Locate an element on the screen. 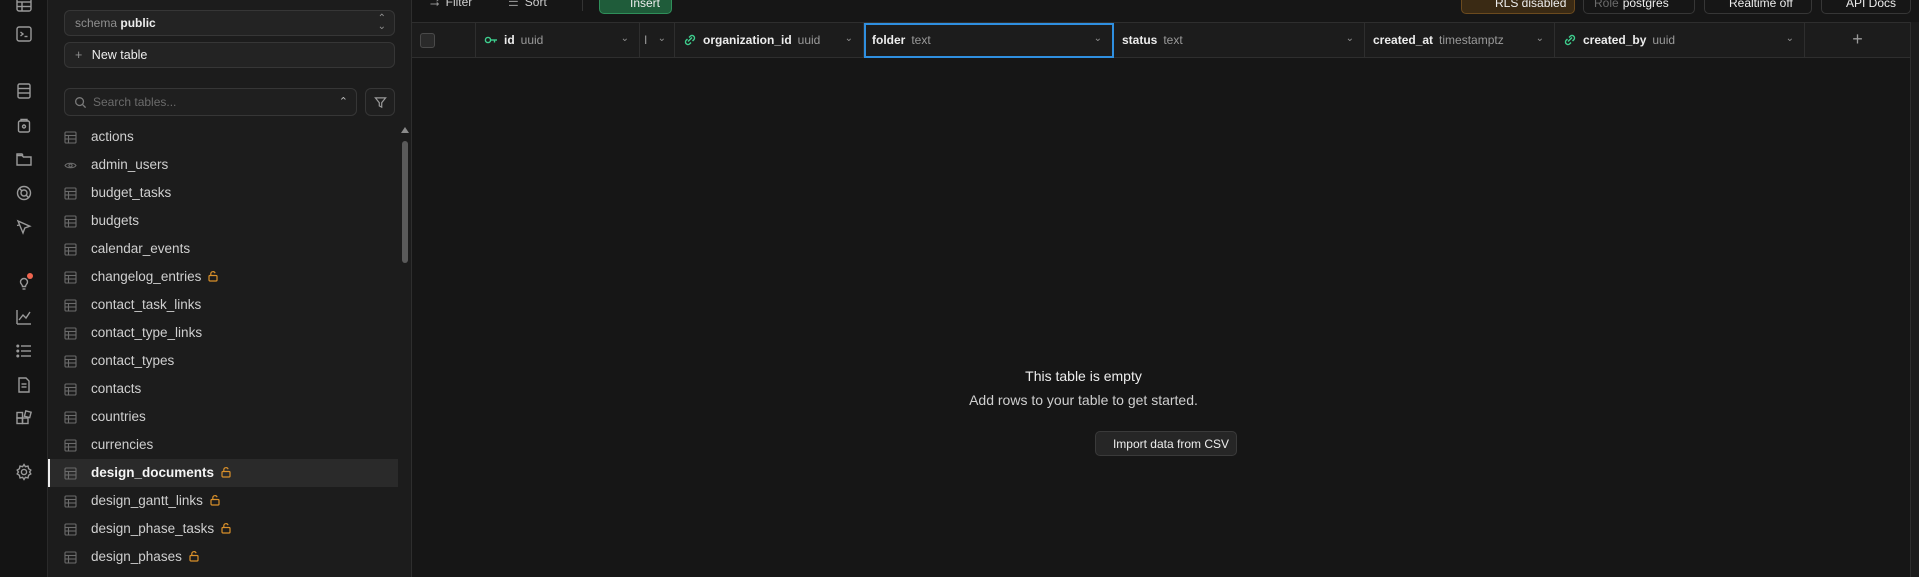 This screenshot has width=1919, height=577. sidebar-table-item: contact_task_links is located at coordinates (223, 305).